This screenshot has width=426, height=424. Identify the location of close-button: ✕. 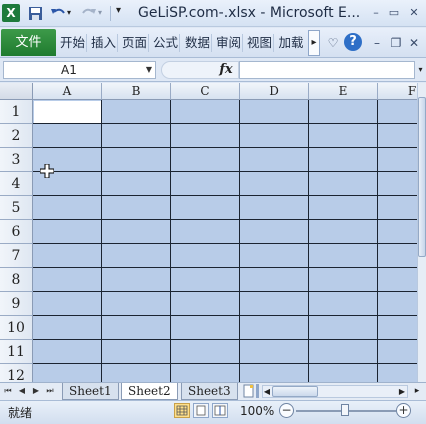
(414, 13).